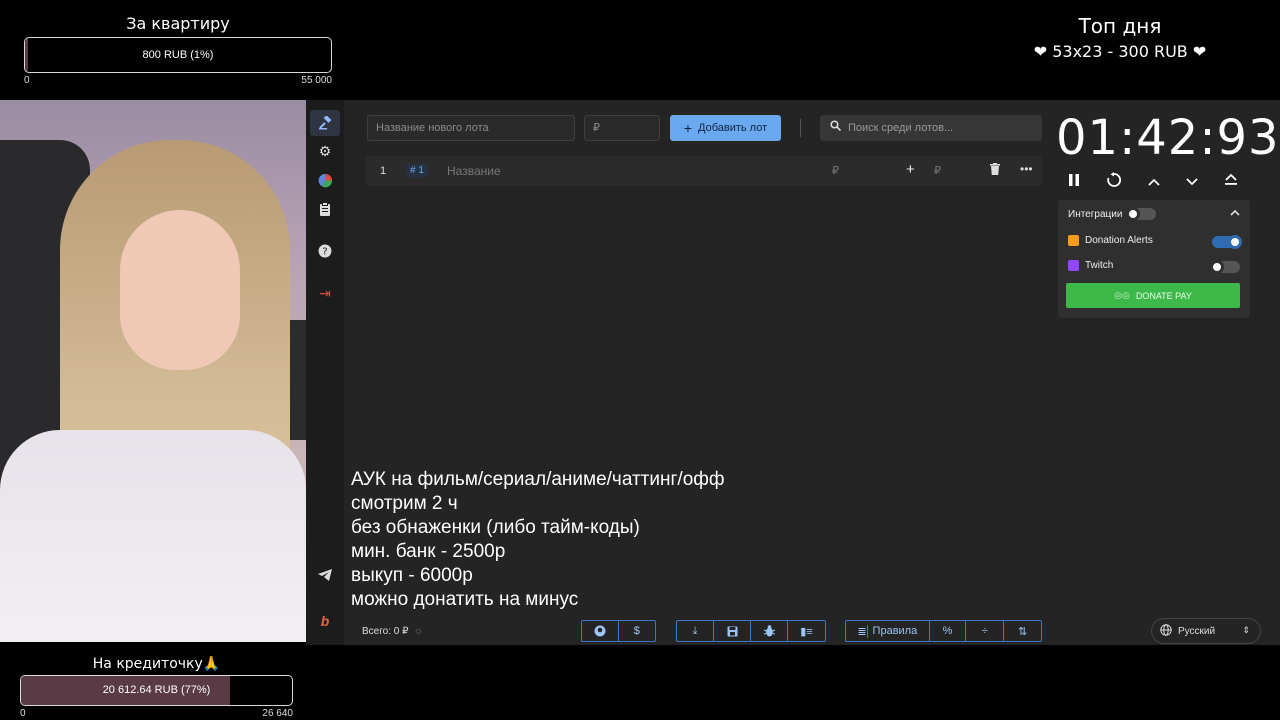  I want to click on chevron-down-icon, so click(1192, 182).